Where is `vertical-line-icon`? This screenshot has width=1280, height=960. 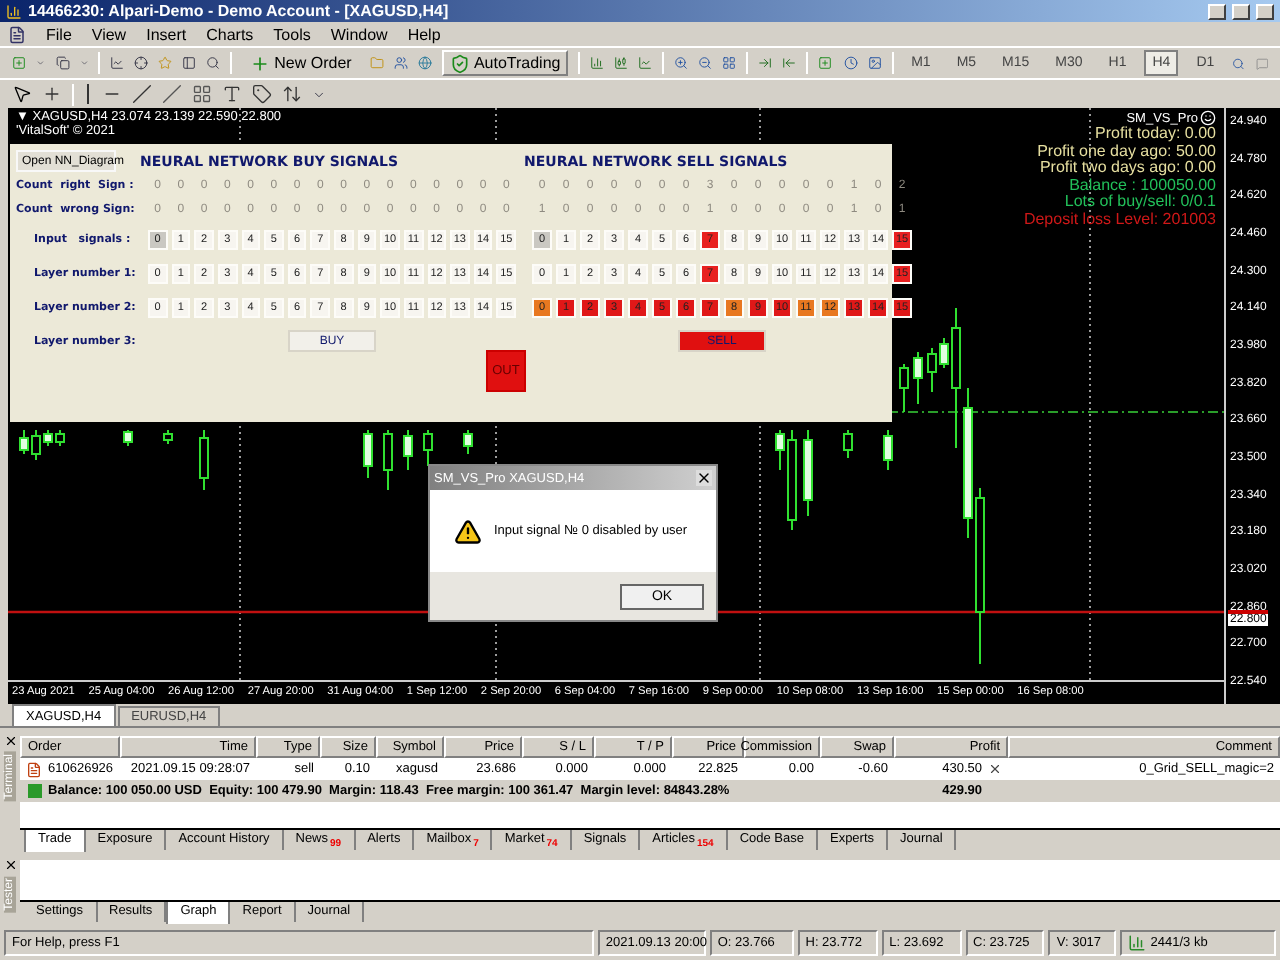 vertical-line-icon is located at coordinates (88, 94).